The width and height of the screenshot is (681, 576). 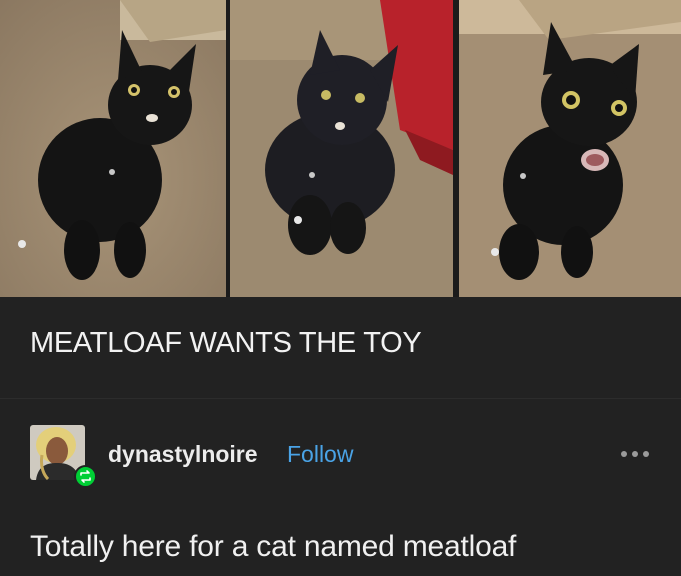 What do you see at coordinates (635, 454) in the screenshot?
I see `ellipsis-icon` at bounding box center [635, 454].